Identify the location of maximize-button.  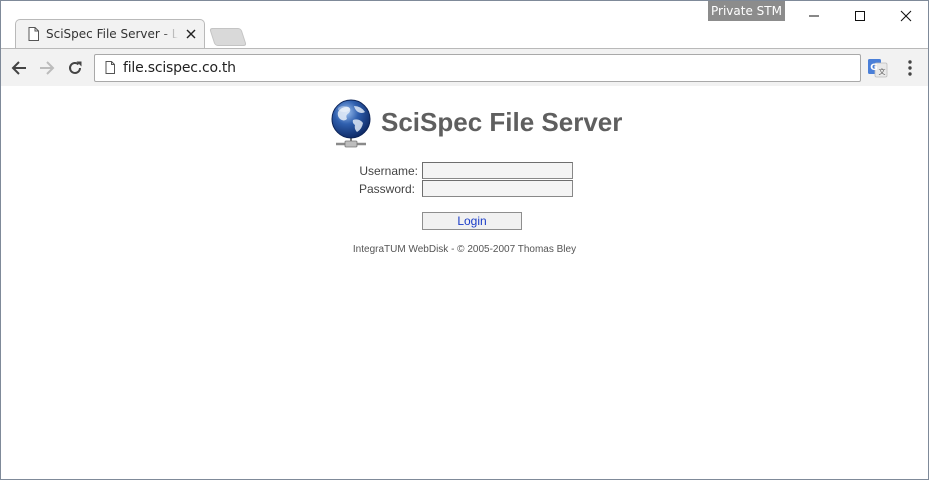
(860, 16).